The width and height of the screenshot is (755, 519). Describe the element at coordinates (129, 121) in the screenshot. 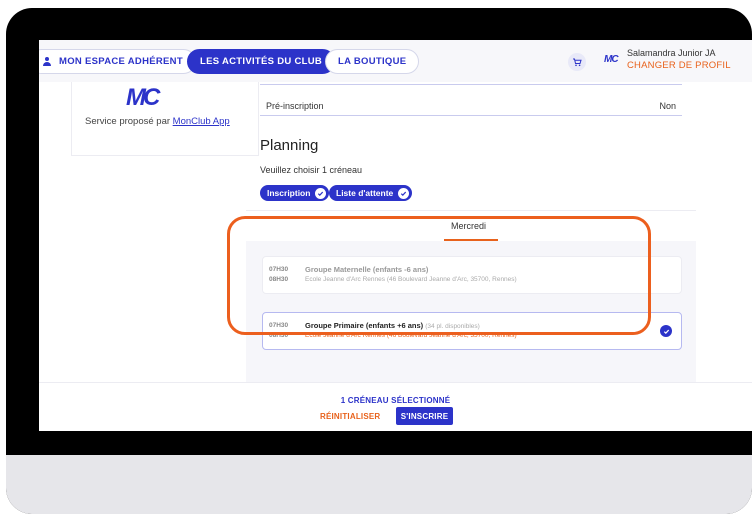

I see `service-label: Service proposé par` at that location.